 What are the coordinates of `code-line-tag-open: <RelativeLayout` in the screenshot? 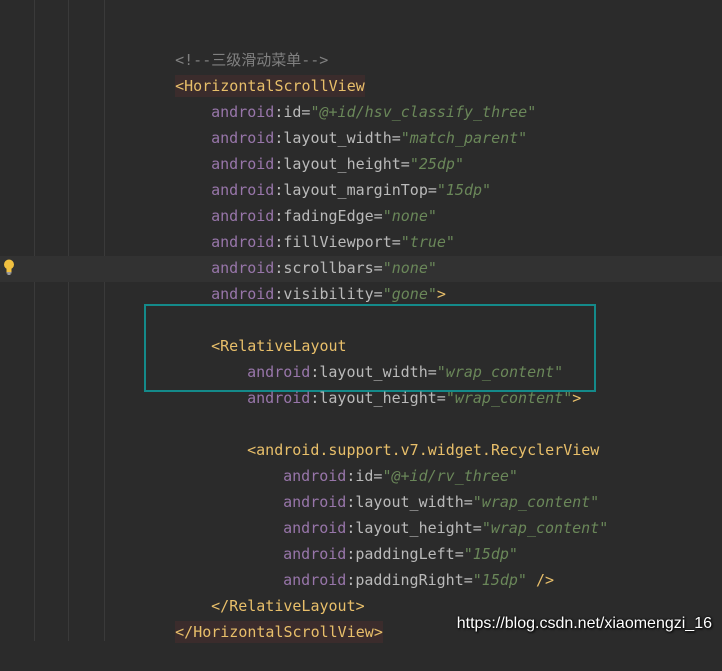 It's located at (260, 331).